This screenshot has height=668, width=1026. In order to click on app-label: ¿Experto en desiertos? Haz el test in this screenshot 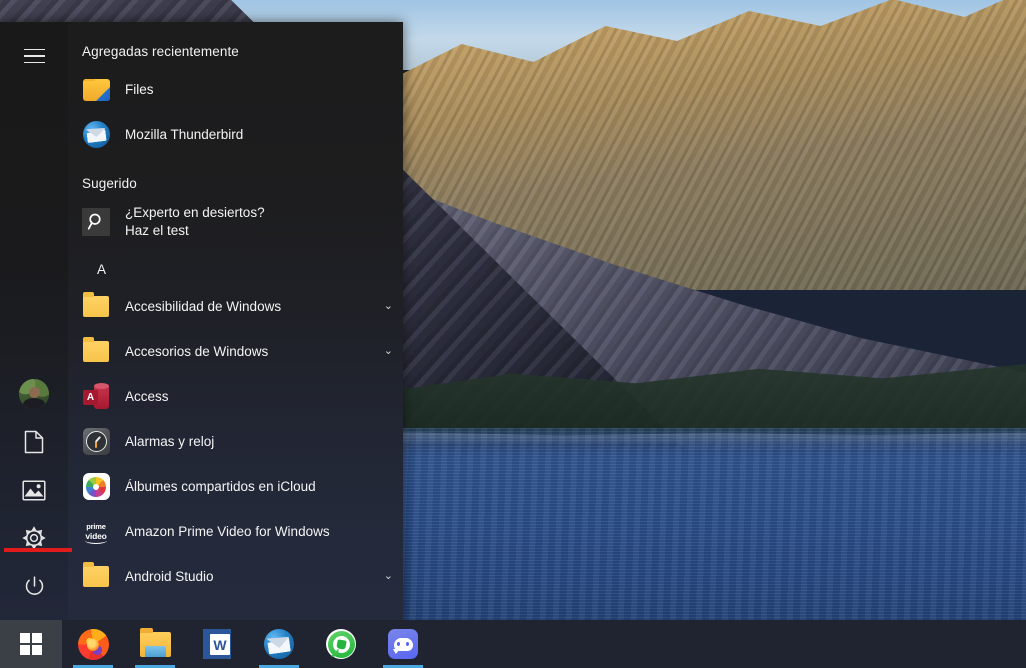, I will do `click(195, 222)`.